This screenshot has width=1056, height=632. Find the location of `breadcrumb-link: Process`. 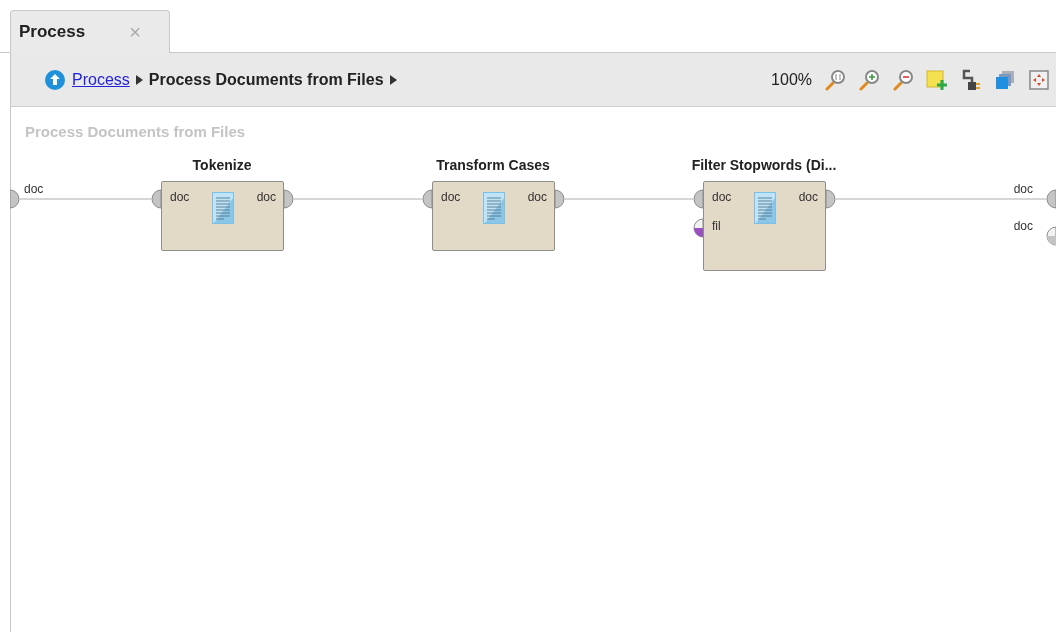

breadcrumb-link: Process is located at coordinates (101, 79).